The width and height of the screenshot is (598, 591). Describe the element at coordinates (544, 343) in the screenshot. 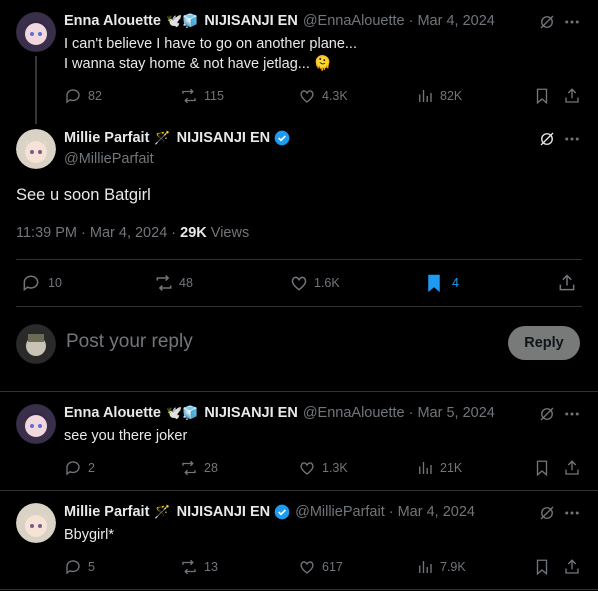

I see `reply-submit-button: Reply` at that location.